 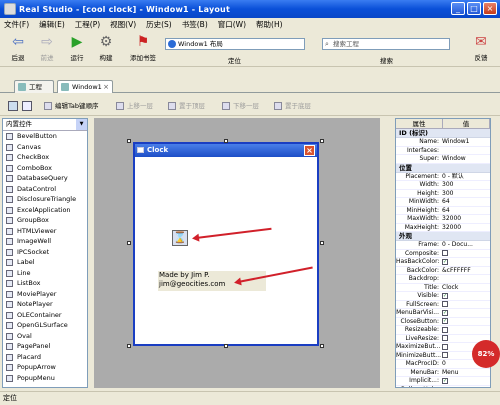 What do you see at coordinates (466, 159) in the screenshot?
I see `property-value: Window` at bounding box center [466, 159].